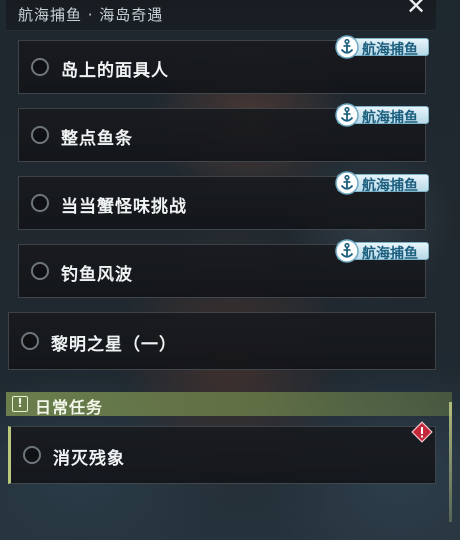 Image resolution: width=460 pixels, height=540 pixels. What do you see at coordinates (222, 452) in the screenshot?
I see `daily-quest-item: 消灭残象` at bounding box center [222, 452].